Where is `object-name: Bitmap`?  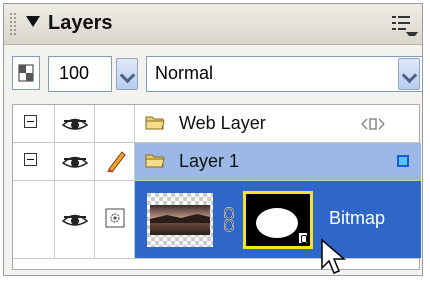 object-name: Bitmap is located at coordinates (357, 218).